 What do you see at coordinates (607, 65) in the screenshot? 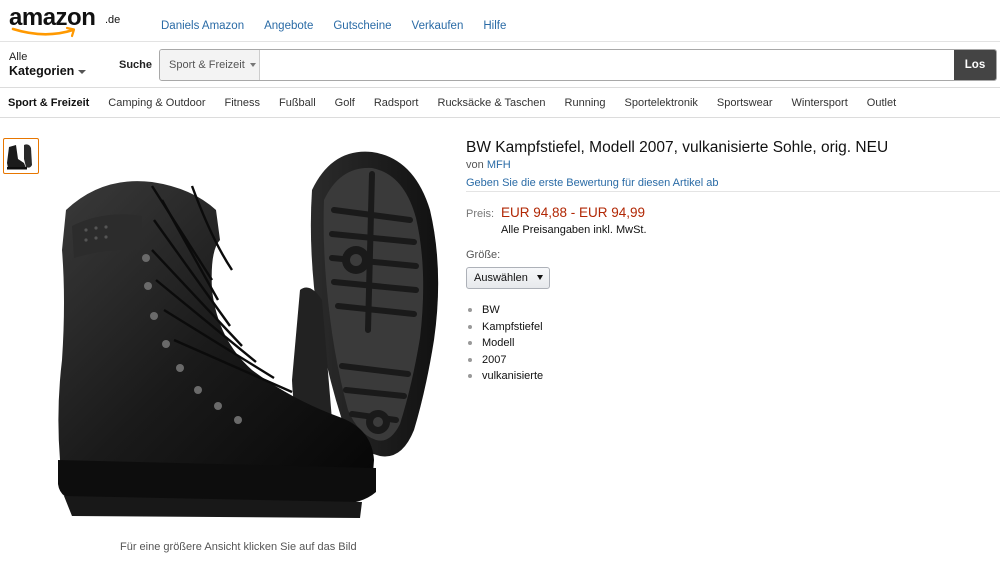
I see `search-input` at bounding box center [607, 65].